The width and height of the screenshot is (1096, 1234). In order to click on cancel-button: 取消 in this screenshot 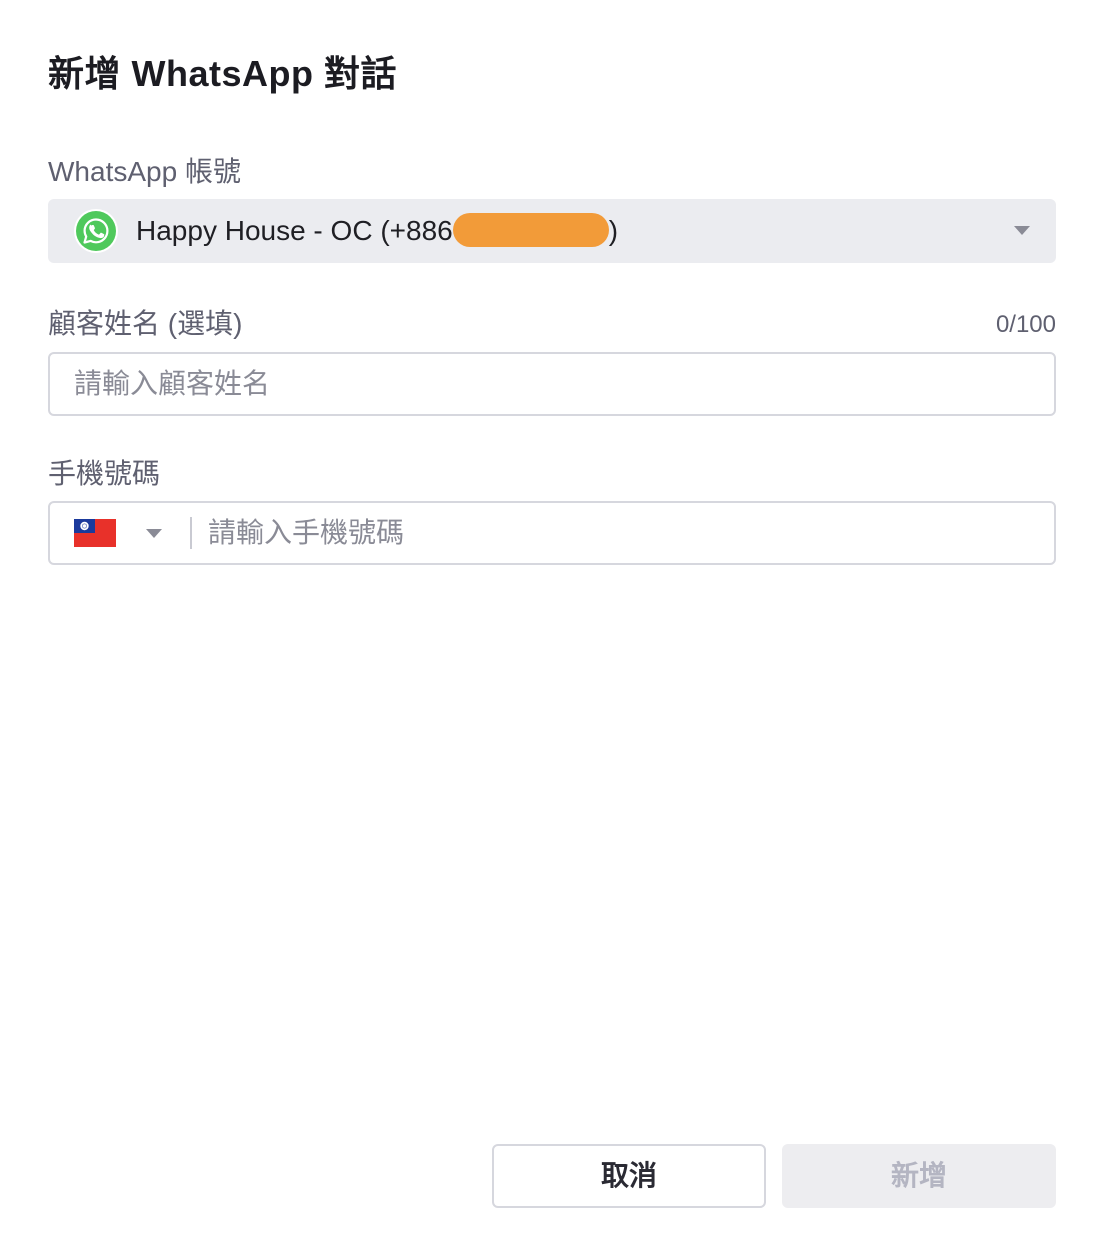, I will do `click(629, 1176)`.